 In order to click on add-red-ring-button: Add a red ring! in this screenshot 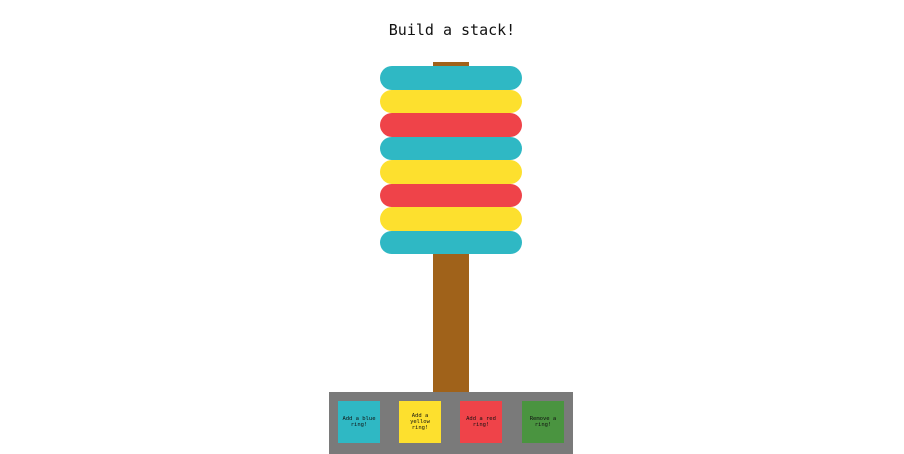, I will do `click(481, 422)`.